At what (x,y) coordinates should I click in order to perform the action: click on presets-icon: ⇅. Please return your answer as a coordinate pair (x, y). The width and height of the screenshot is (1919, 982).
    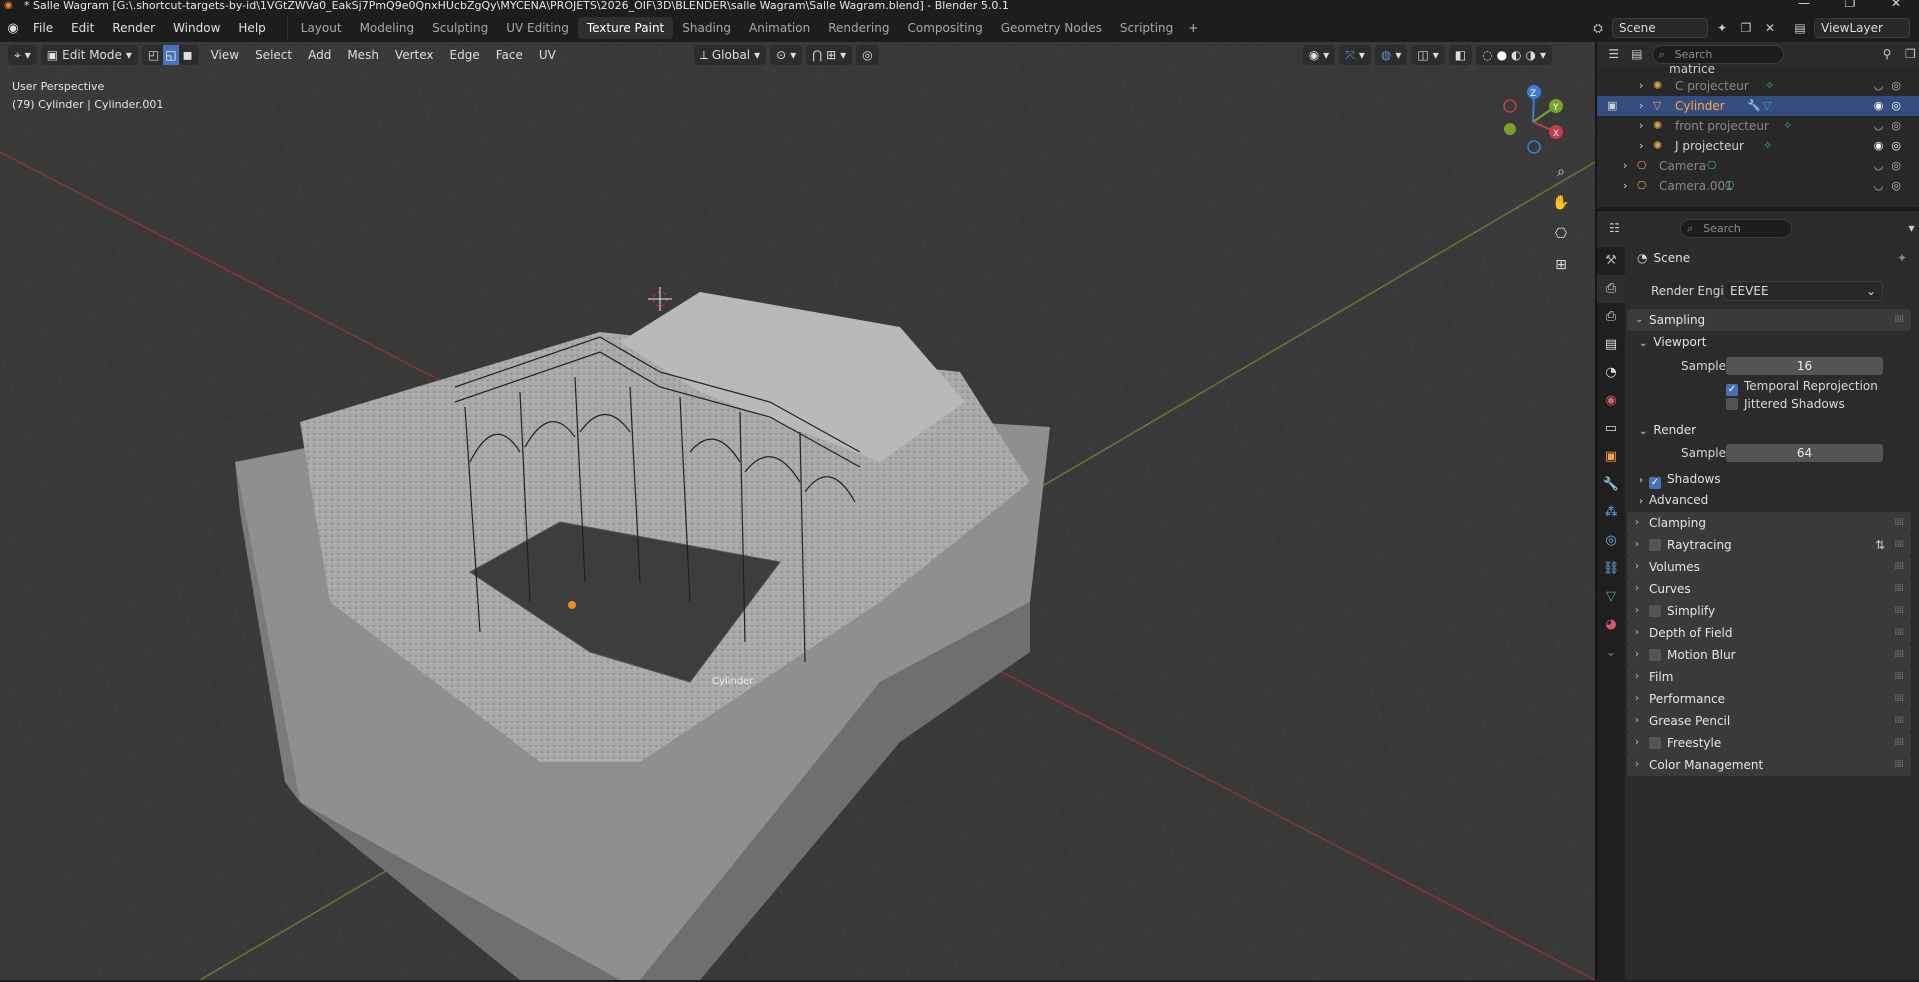
    Looking at the image, I should click on (1880, 545).